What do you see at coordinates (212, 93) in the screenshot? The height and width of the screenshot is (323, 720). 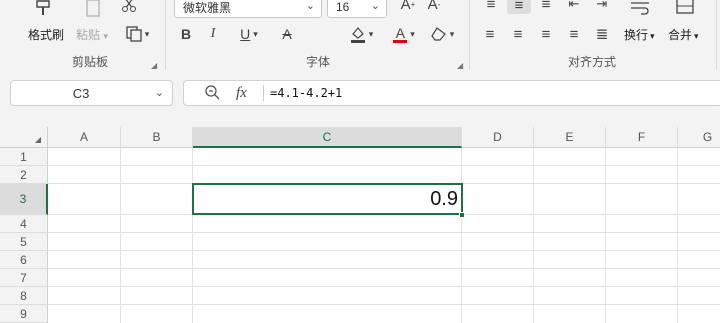 I see `zoom-icon` at bounding box center [212, 93].